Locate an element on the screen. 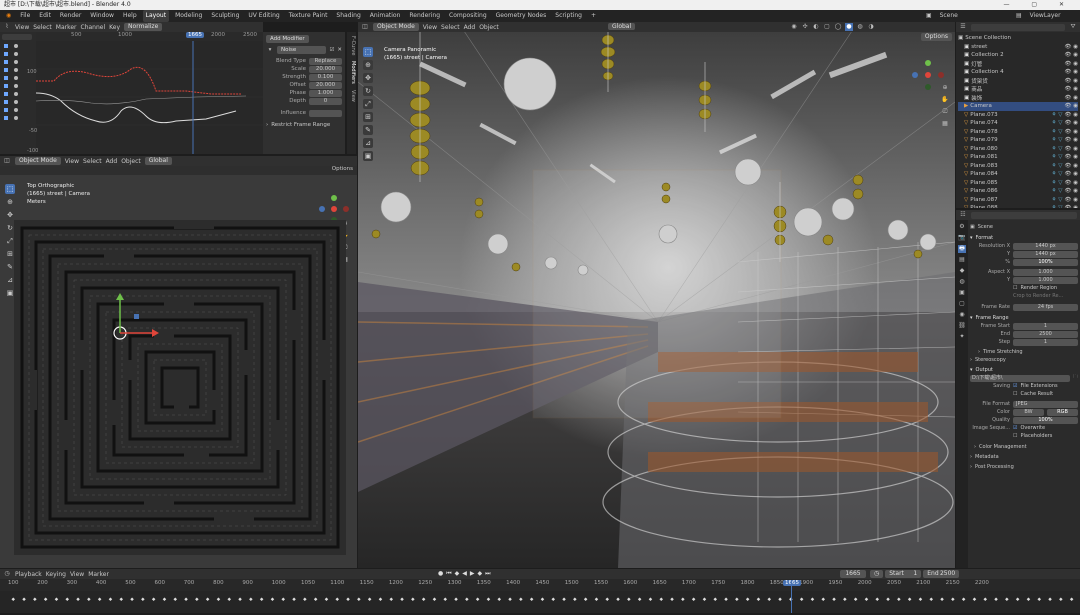  scene-tab-icon: ◆ is located at coordinates (962, 271).